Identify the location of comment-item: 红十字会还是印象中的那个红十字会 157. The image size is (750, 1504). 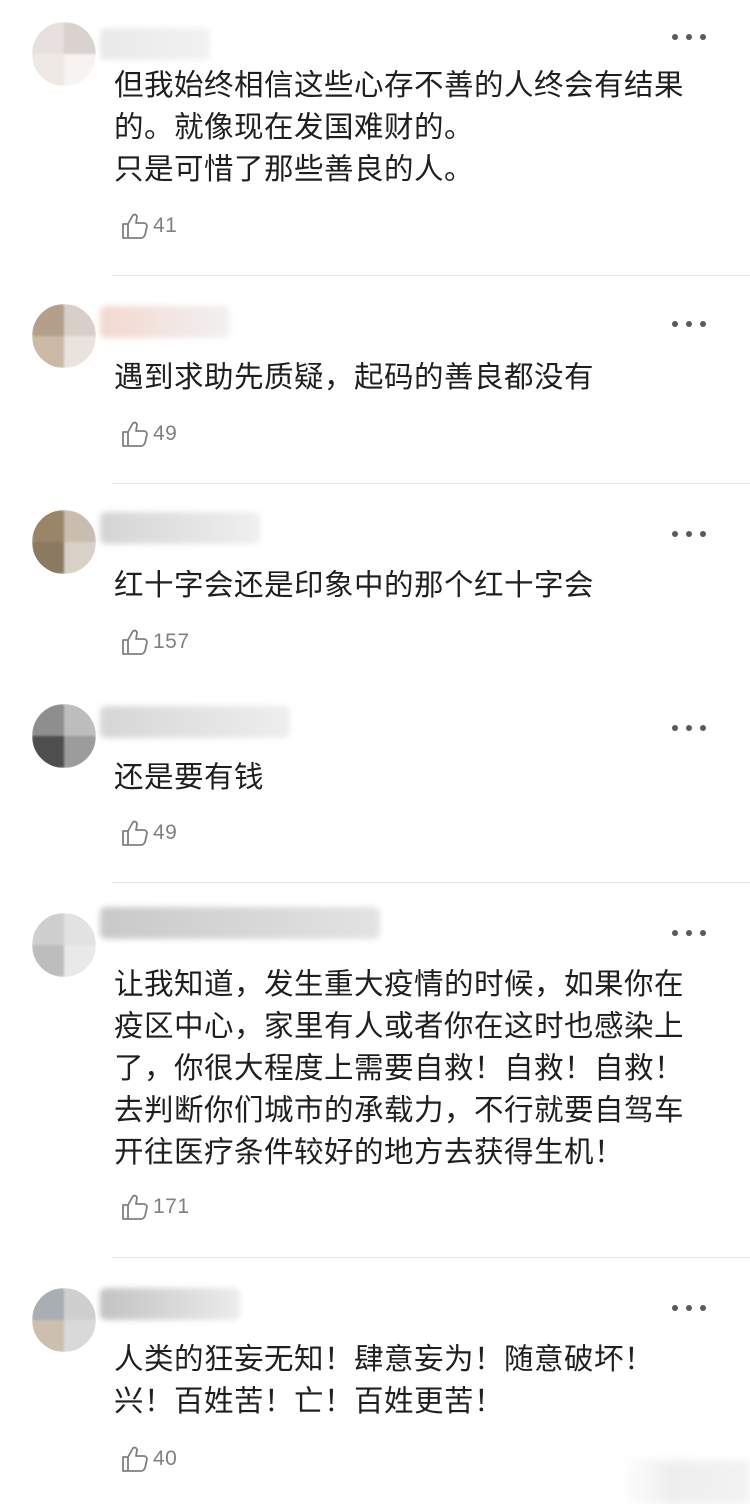
(375, 584).